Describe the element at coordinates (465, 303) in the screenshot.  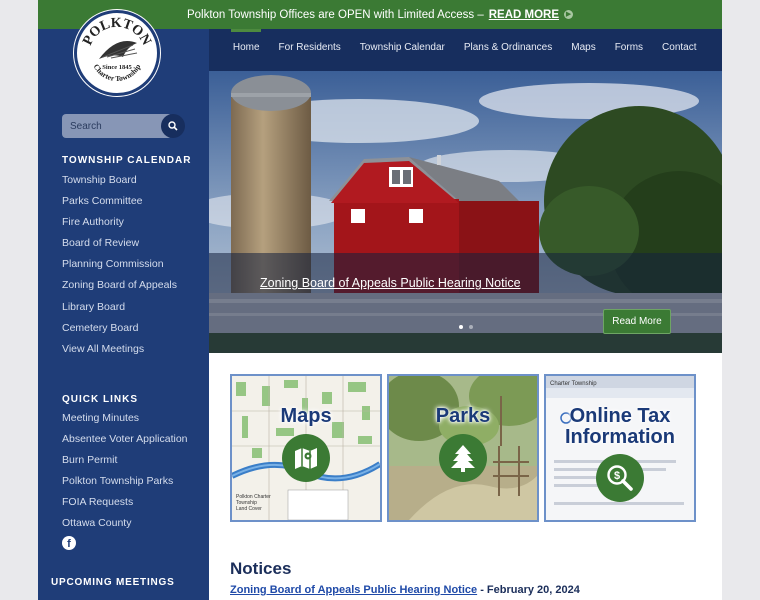
I see `hero-caption-overlay` at that location.